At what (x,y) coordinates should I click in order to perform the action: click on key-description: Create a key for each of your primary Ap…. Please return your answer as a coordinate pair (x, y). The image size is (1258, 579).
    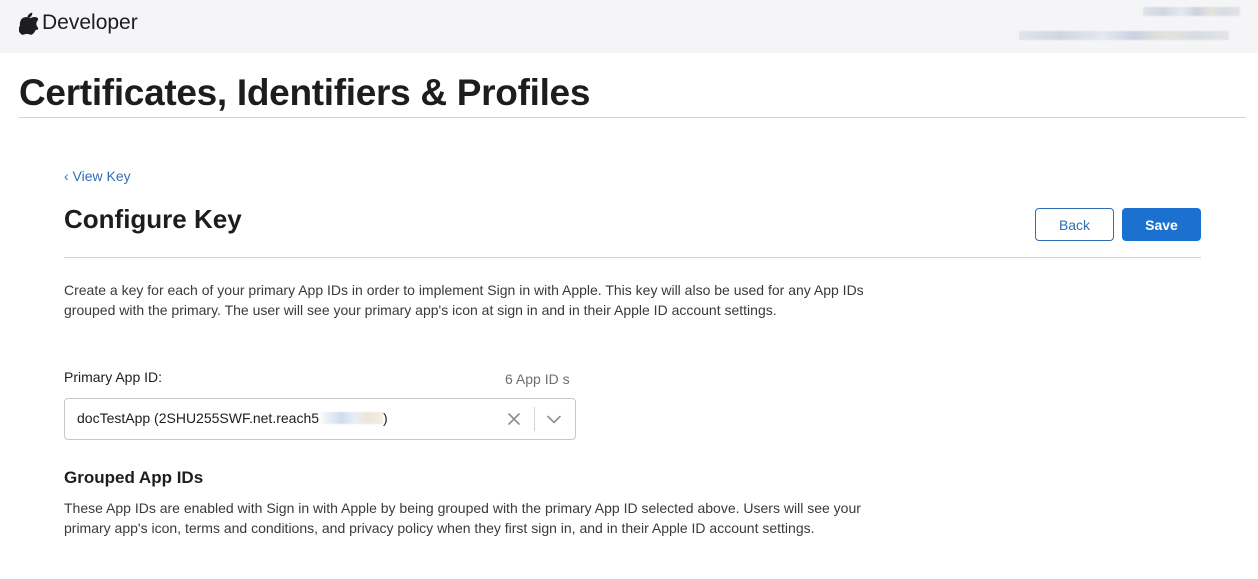
    Looking at the image, I should click on (464, 300).